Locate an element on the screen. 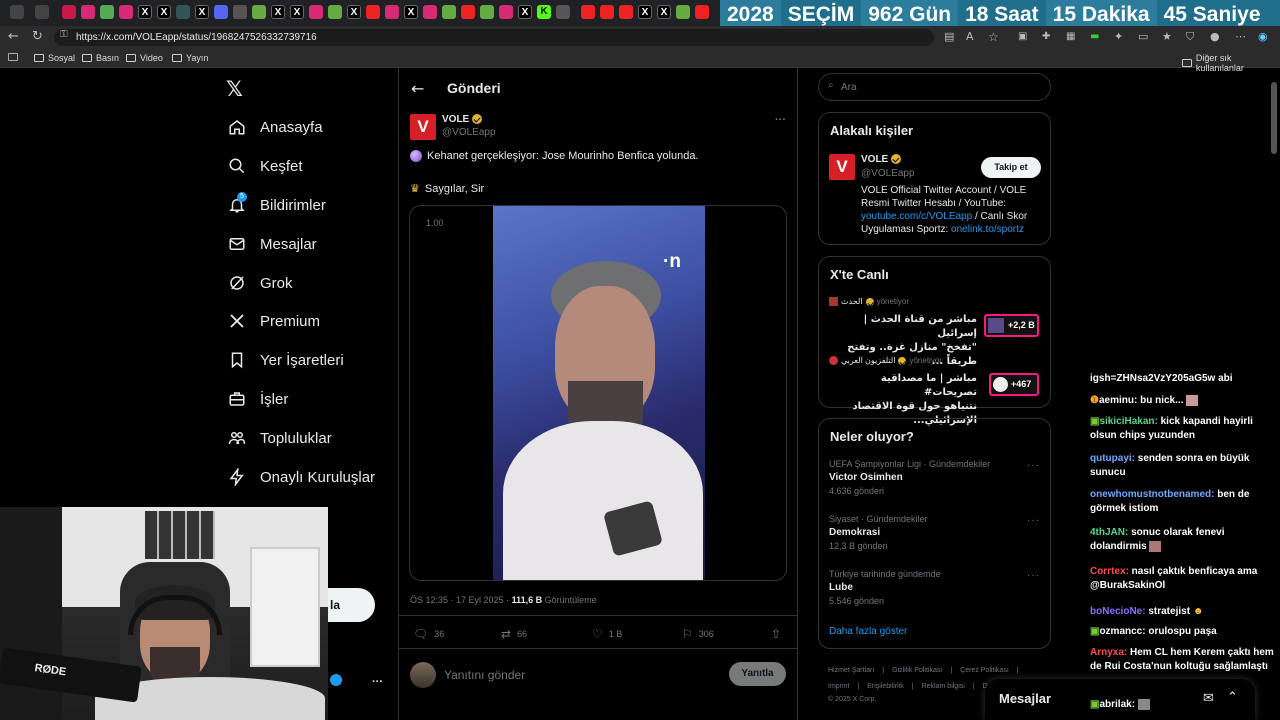  footer-link: Erişilebilirlik is located at coordinates (885, 687).